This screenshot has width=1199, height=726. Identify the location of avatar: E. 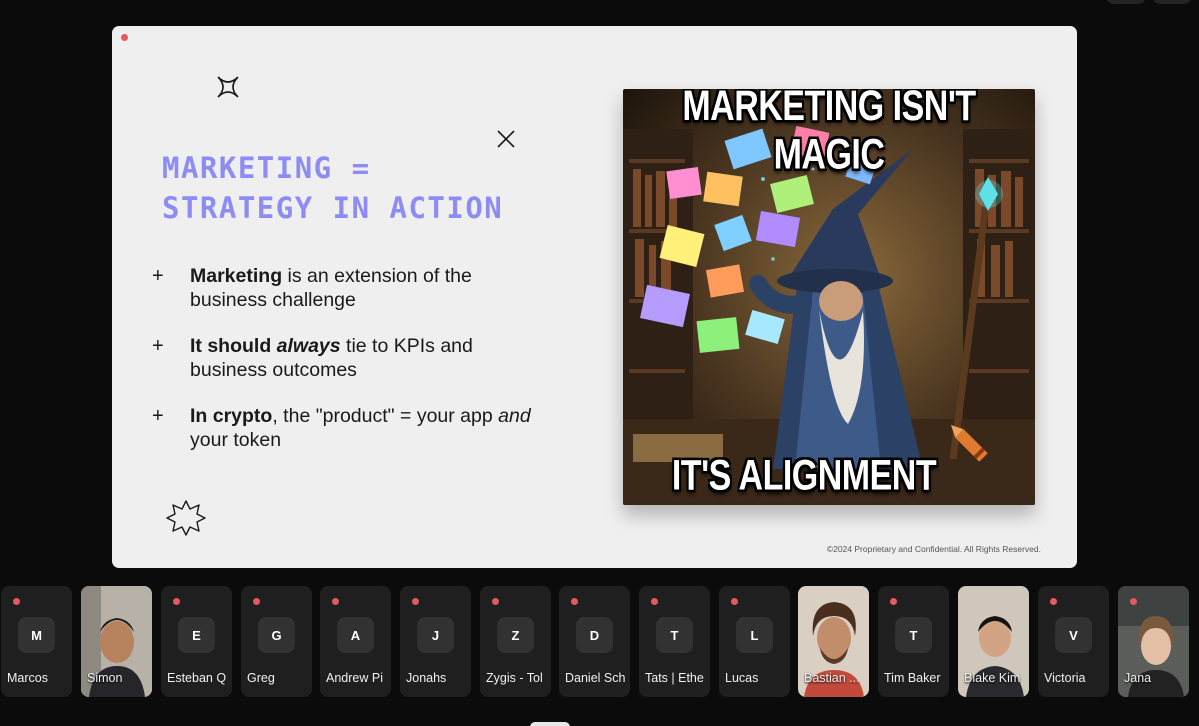
(196, 635).